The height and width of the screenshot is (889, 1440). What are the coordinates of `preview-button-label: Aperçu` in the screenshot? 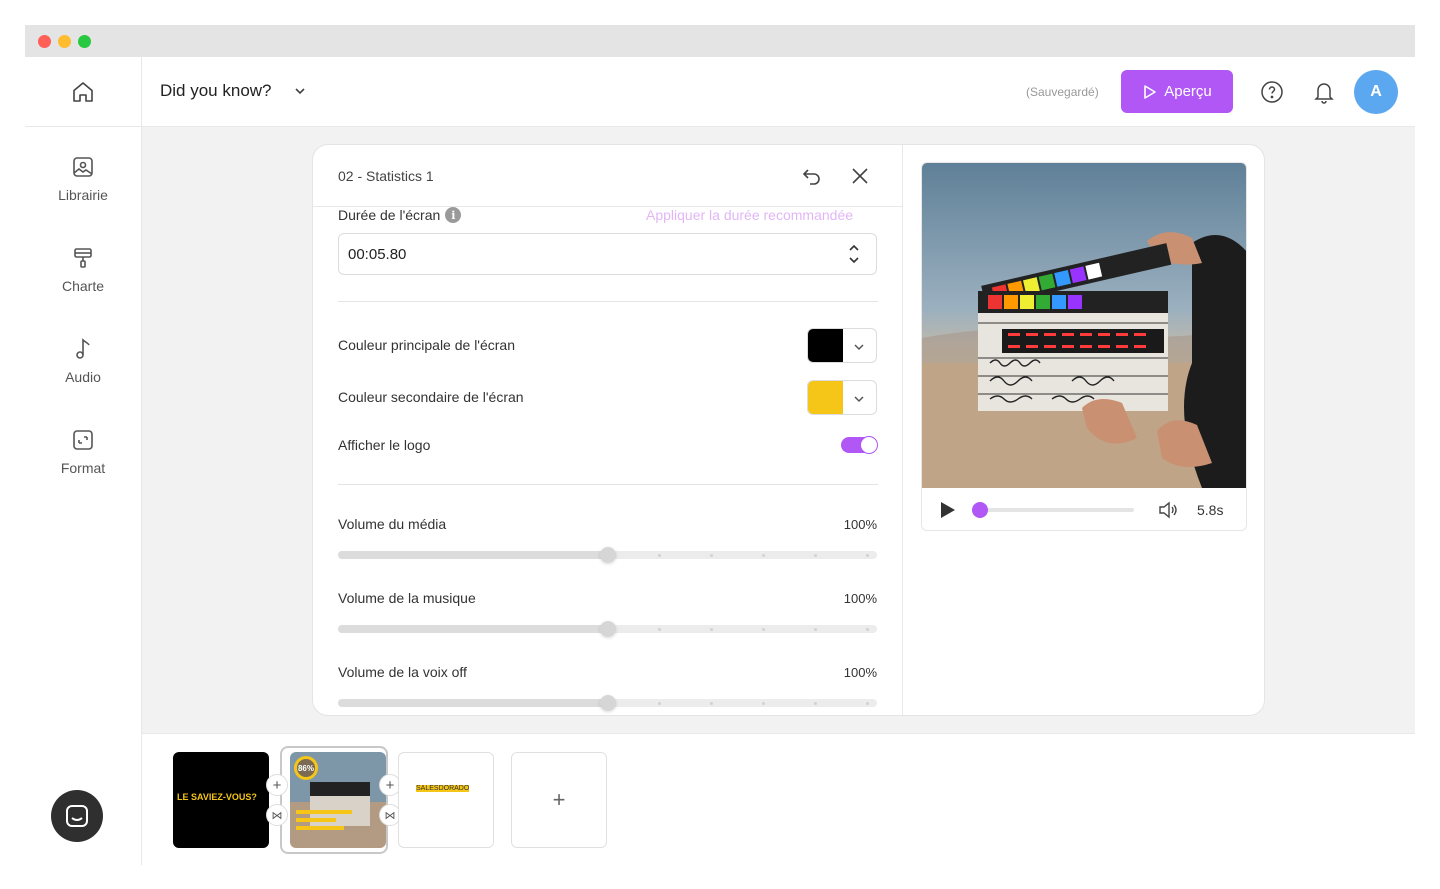 It's located at (1188, 91).